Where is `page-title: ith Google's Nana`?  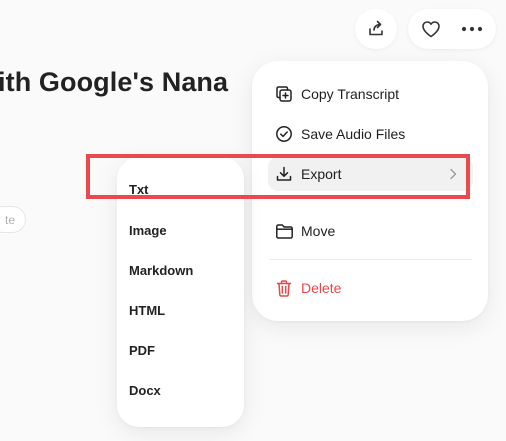
page-title: ith Google's Nana is located at coordinates (114, 82).